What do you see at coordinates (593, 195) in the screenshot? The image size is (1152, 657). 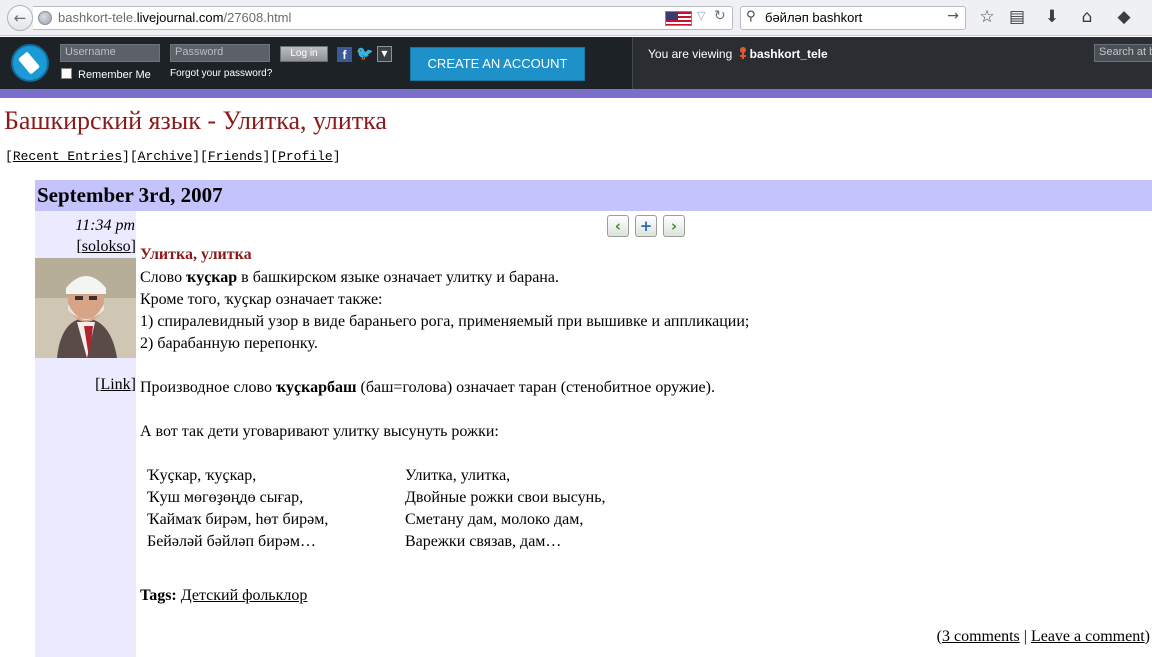 I see `entry-date-header: September 3rd, 2007` at bounding box center [593, 195].